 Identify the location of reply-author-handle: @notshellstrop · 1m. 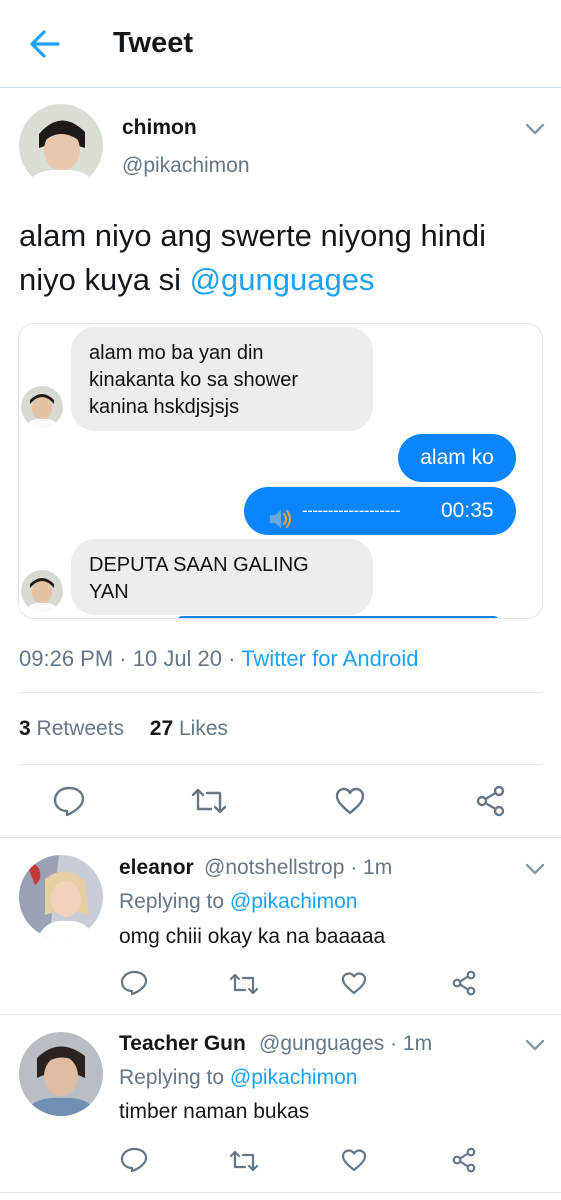
(298, 868).